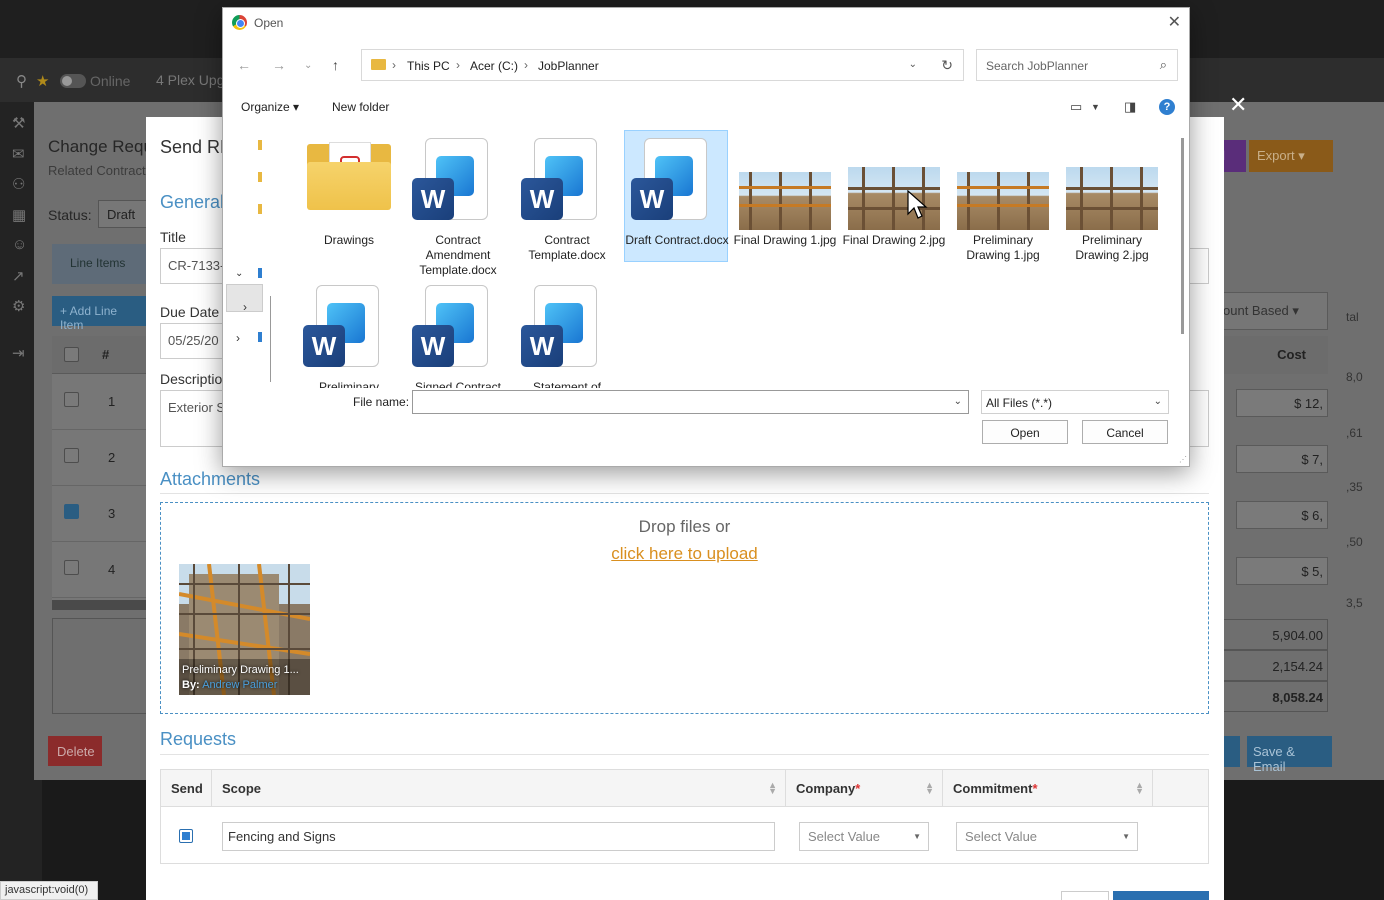  Describe the element at coordinates (1268, 311) in the screenshot. I see `account-select: ount Based ▾` at that location.